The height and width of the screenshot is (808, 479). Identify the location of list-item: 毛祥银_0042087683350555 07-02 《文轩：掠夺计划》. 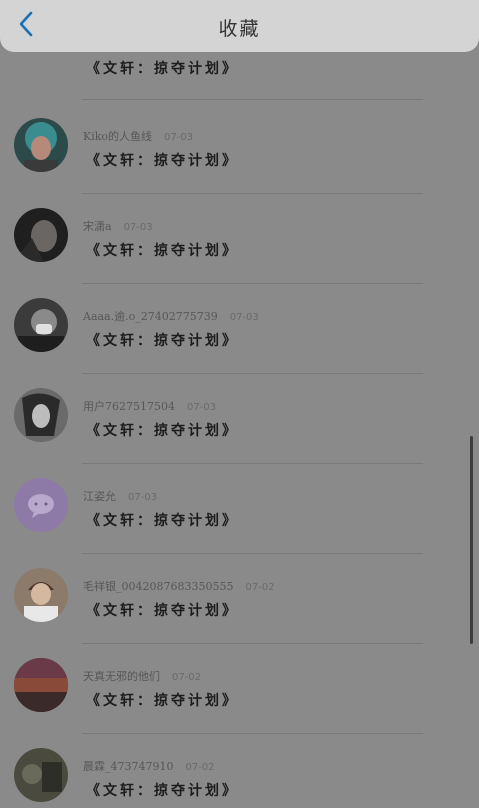
(239, 599).